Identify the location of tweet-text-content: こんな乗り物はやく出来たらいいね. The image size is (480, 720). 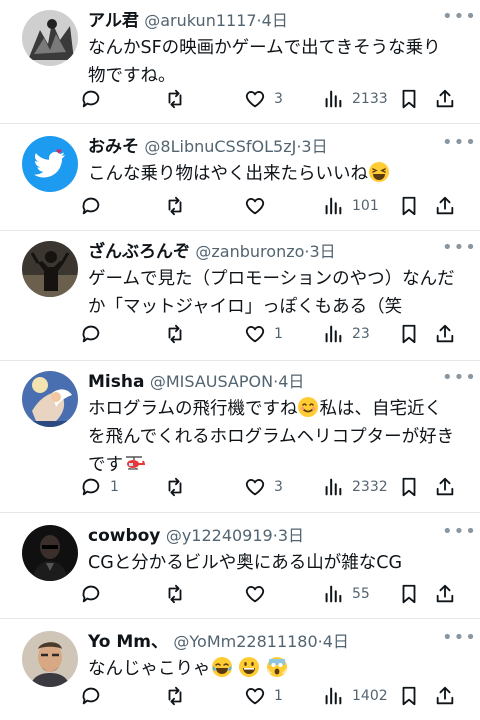
(228, 174).